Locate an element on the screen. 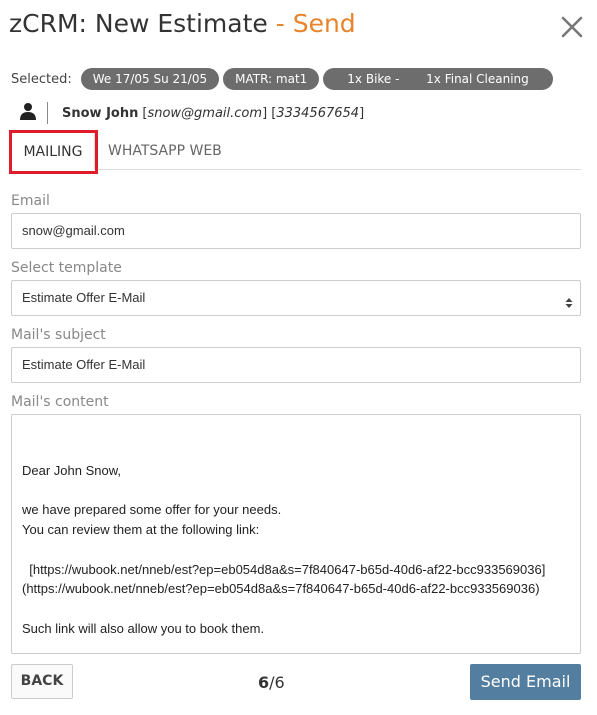 The height and width of the screenshot is (715, 597). title-main: zCRM: New Estimate is located at coordinates (138, 23).